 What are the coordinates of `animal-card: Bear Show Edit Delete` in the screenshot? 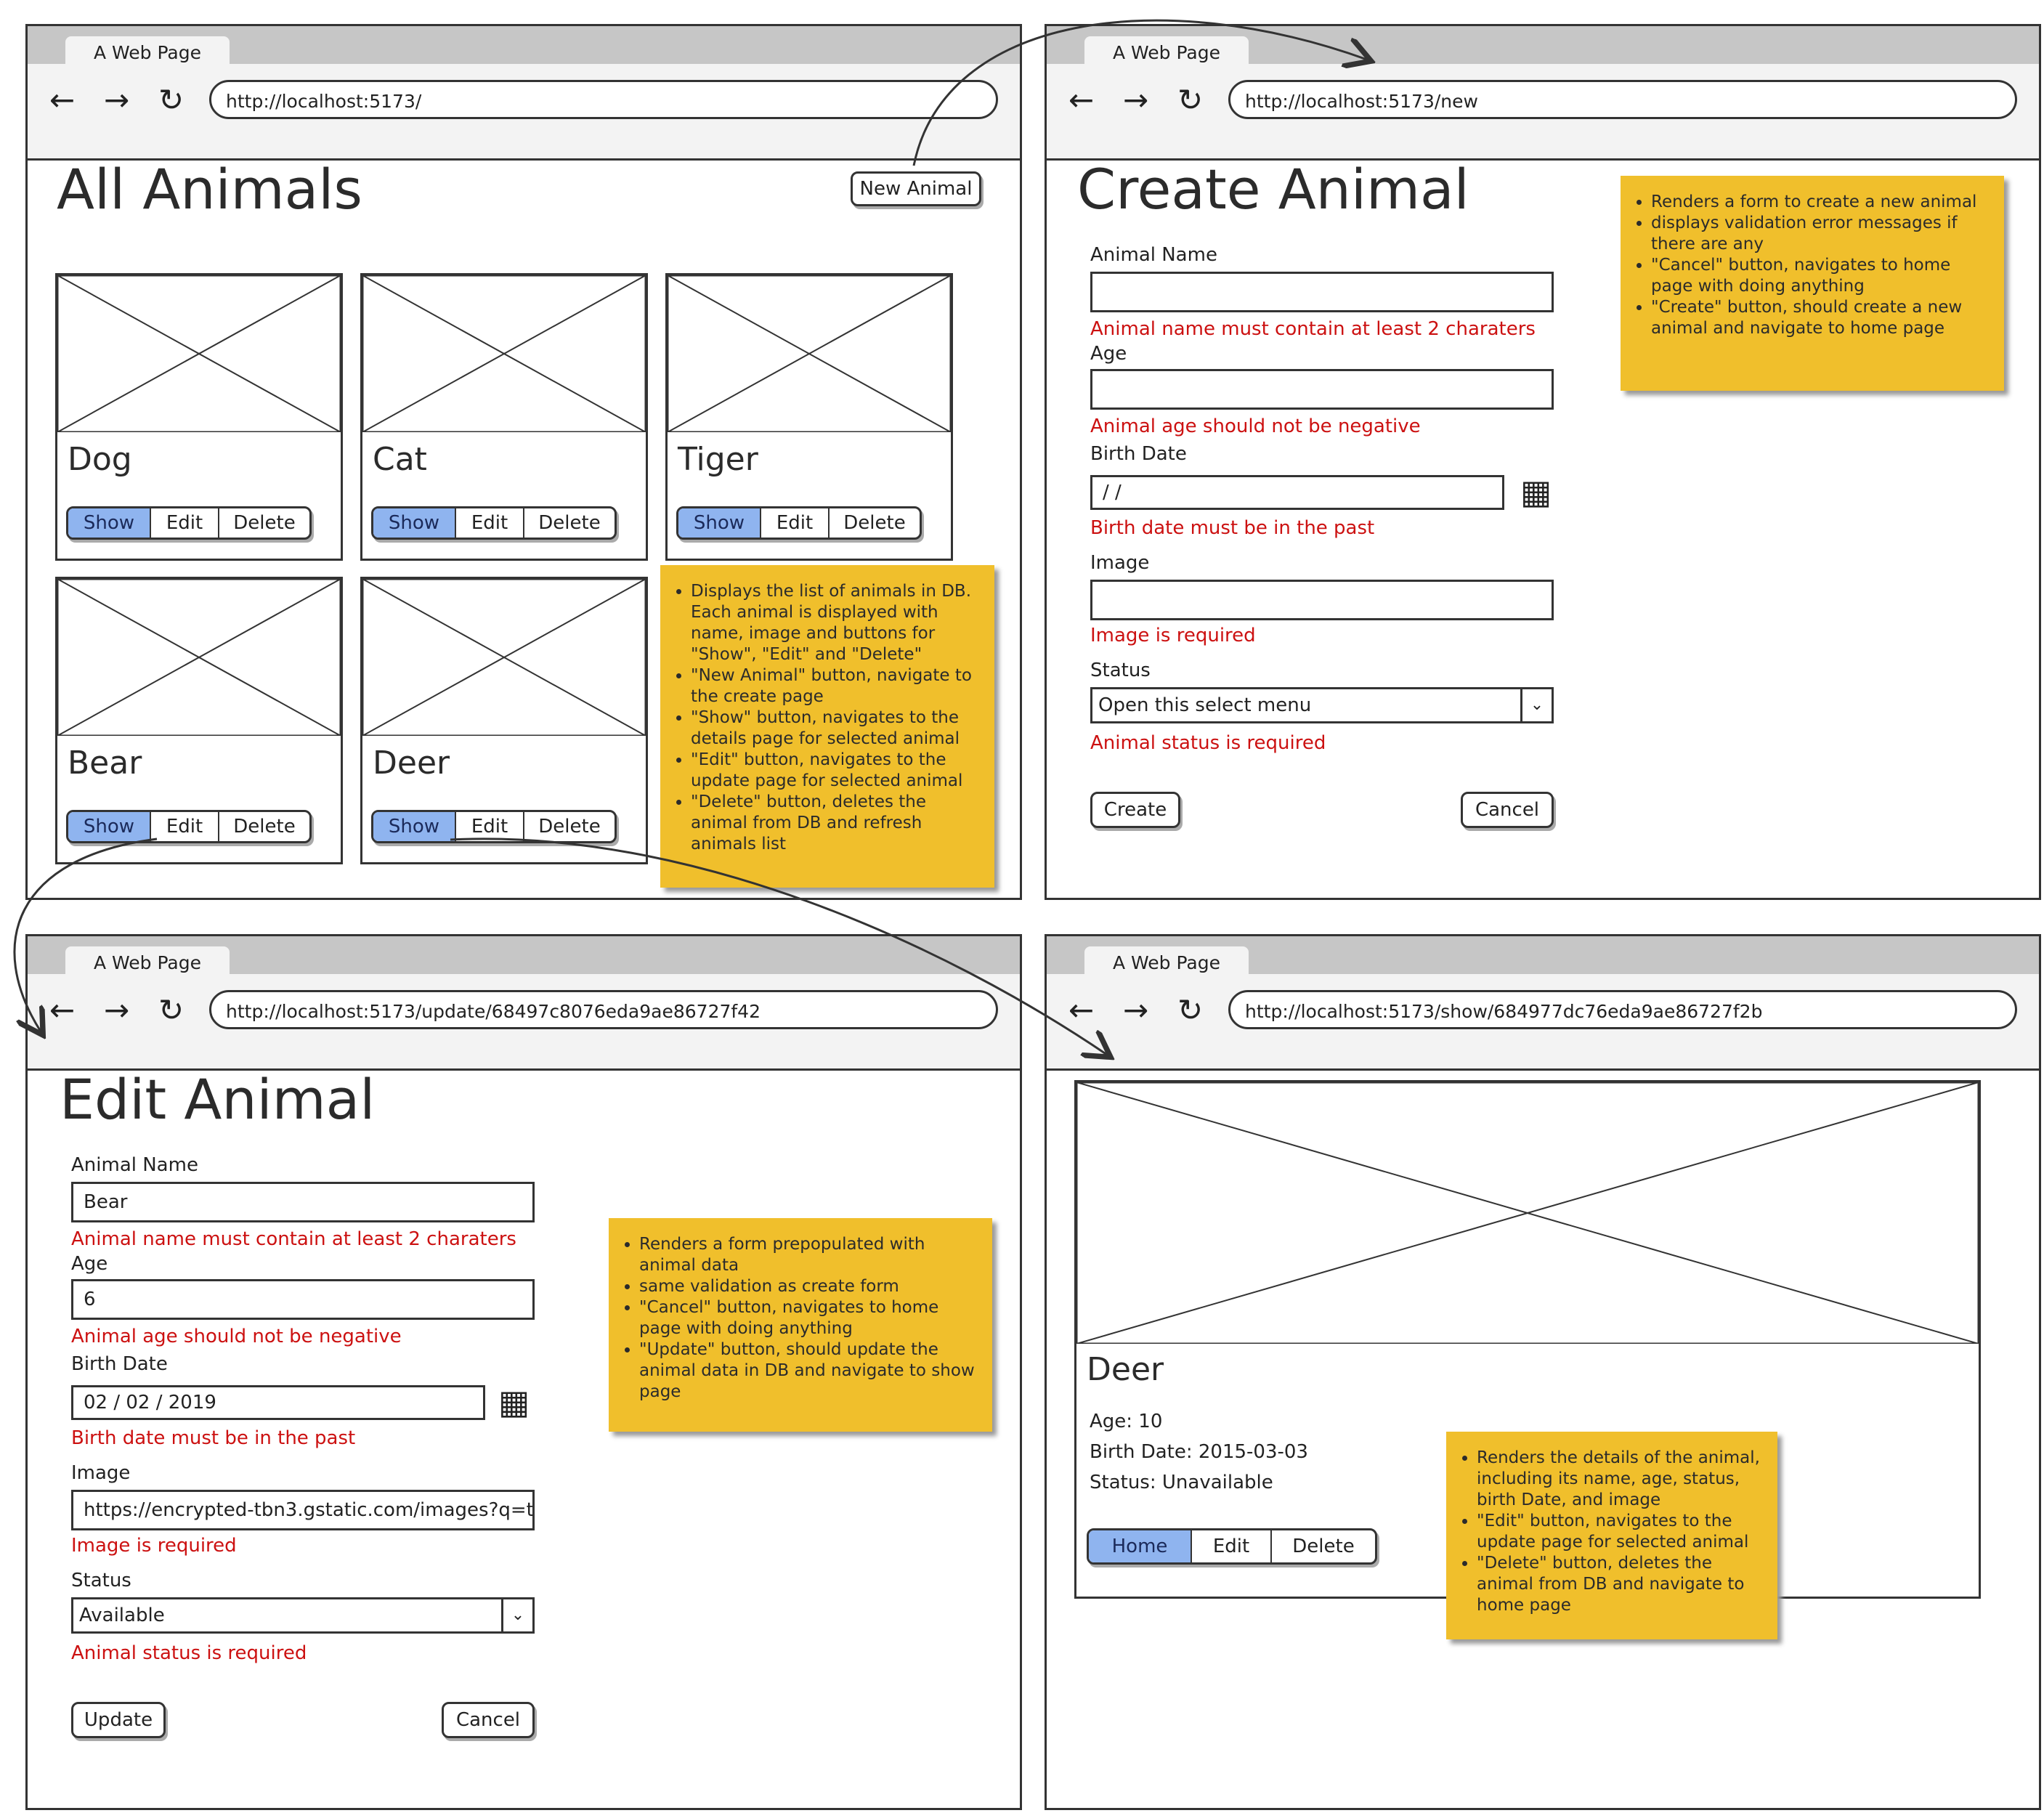 It's located at (199, 721).